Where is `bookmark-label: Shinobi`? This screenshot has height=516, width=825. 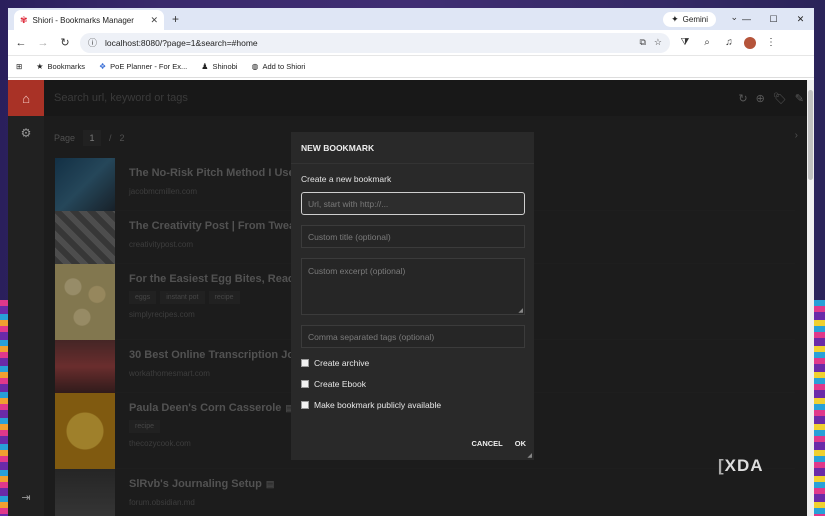 bookmark-label: Shinobi is located at coordinates (225, 66).